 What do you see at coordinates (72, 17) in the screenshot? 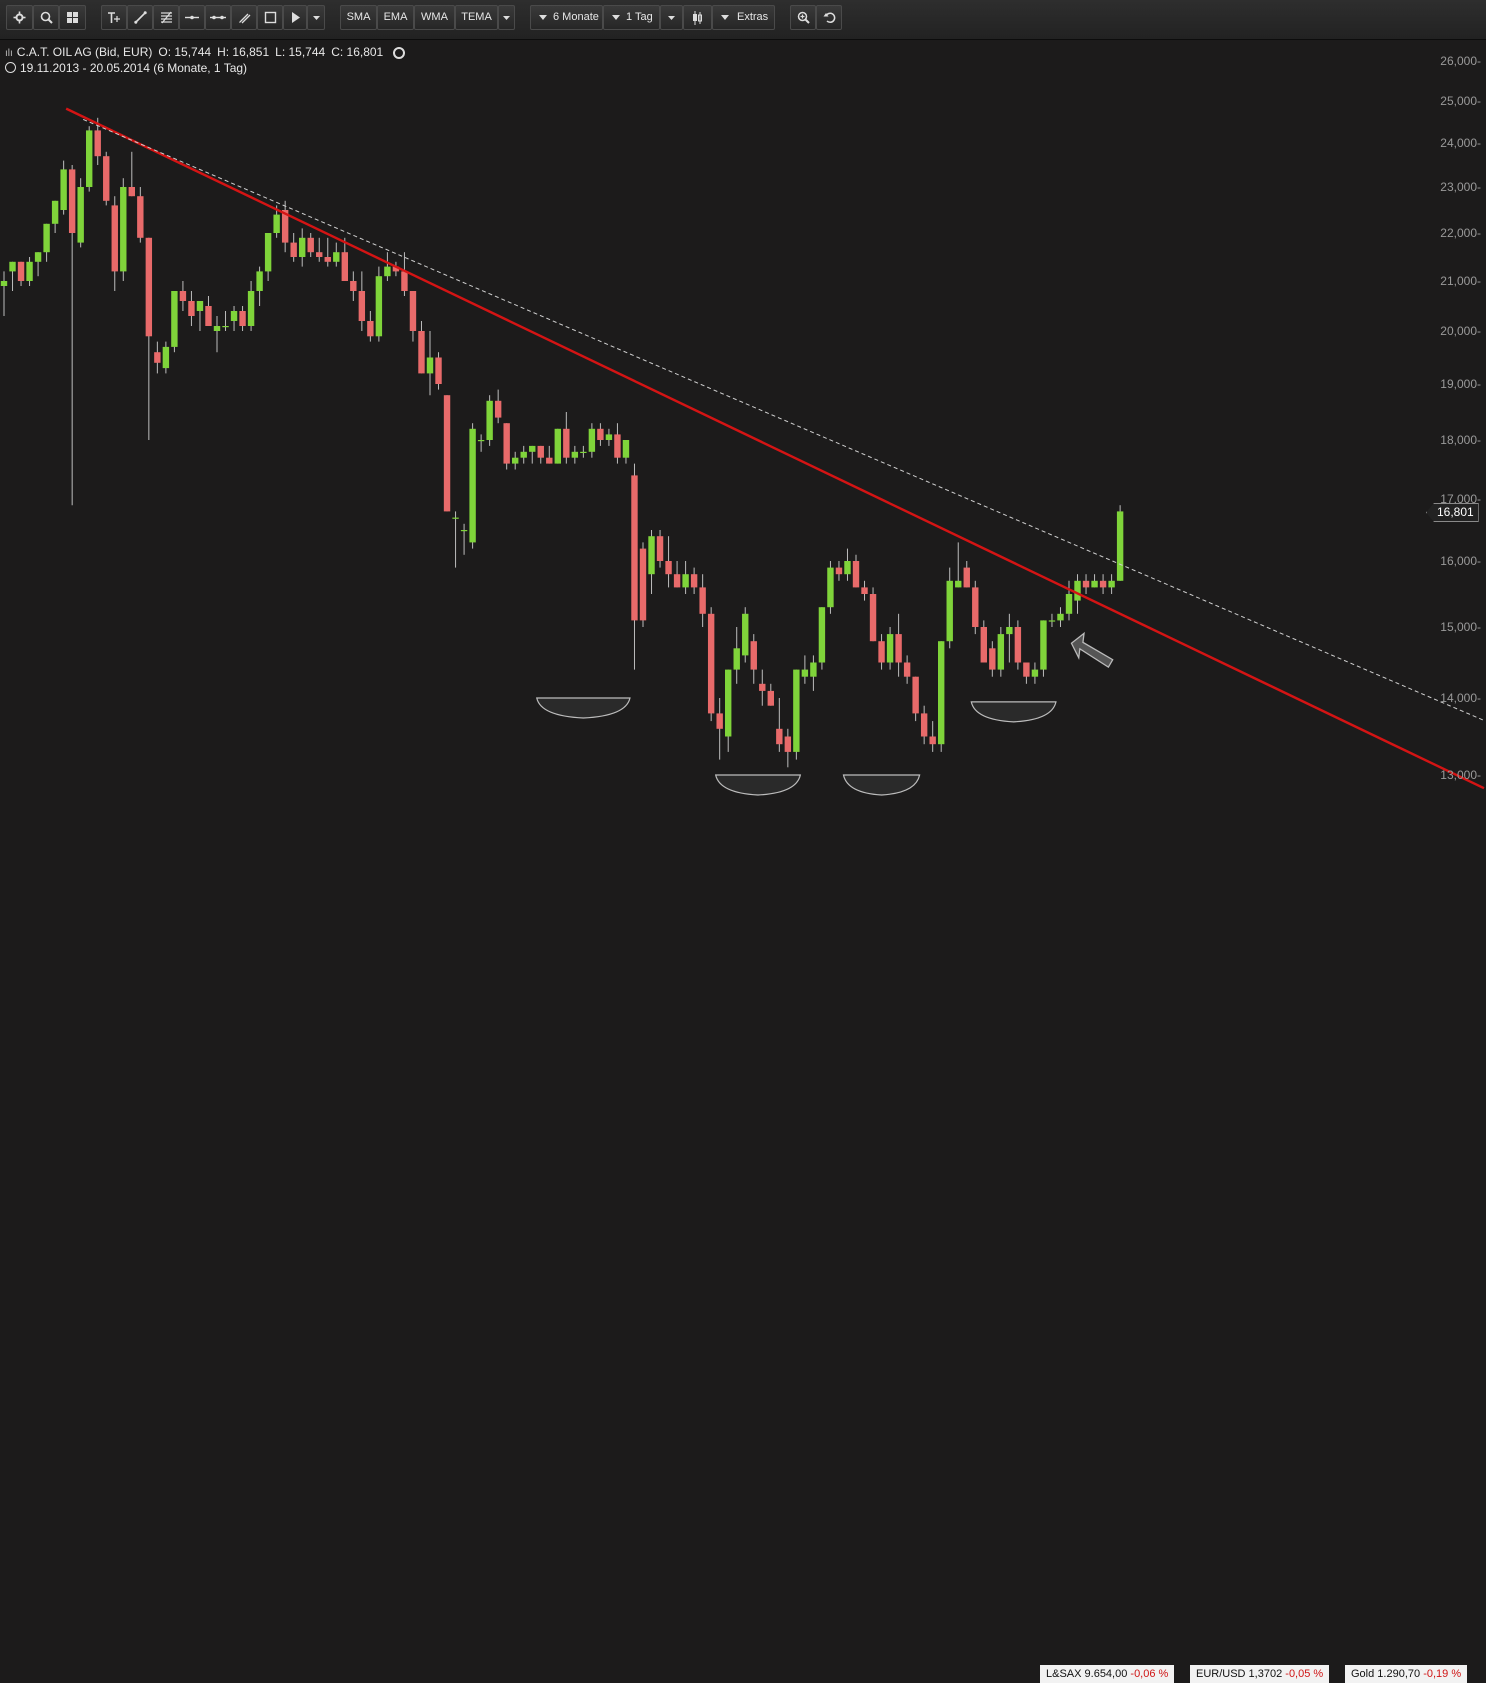
I see `grid-icon` at bounding box center [72, 17].